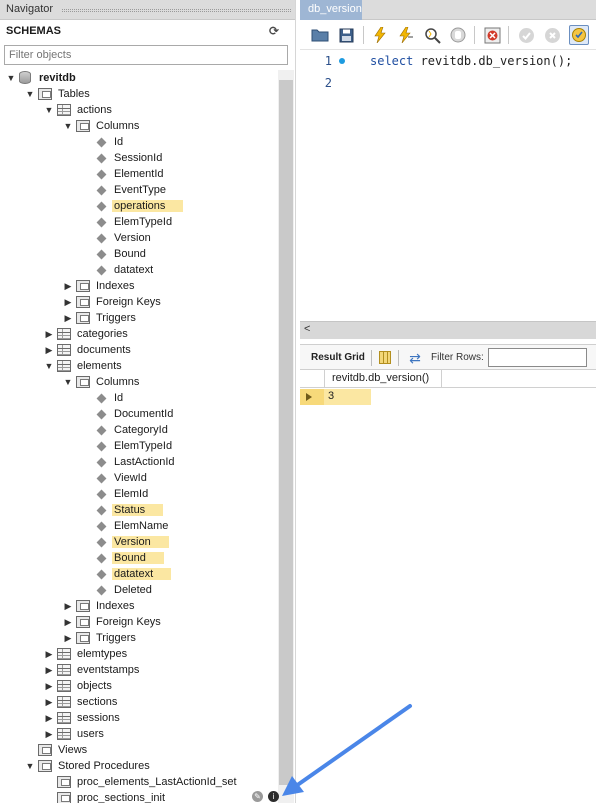 This screenshot has width=596, height=803. Describe the element at coordinates (139, 766) in the screenshot. I see `tree-item: ▼ Stored Procedures` at that location.